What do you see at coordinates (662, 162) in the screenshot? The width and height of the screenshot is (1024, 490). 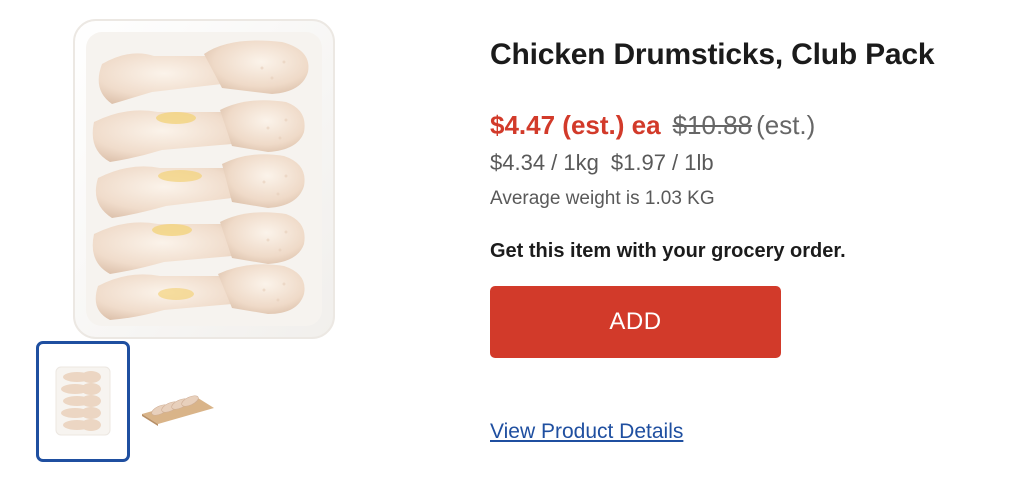 I see `unit-price-lb: $1.97 / 1lb` at bounding box center [662, 162].